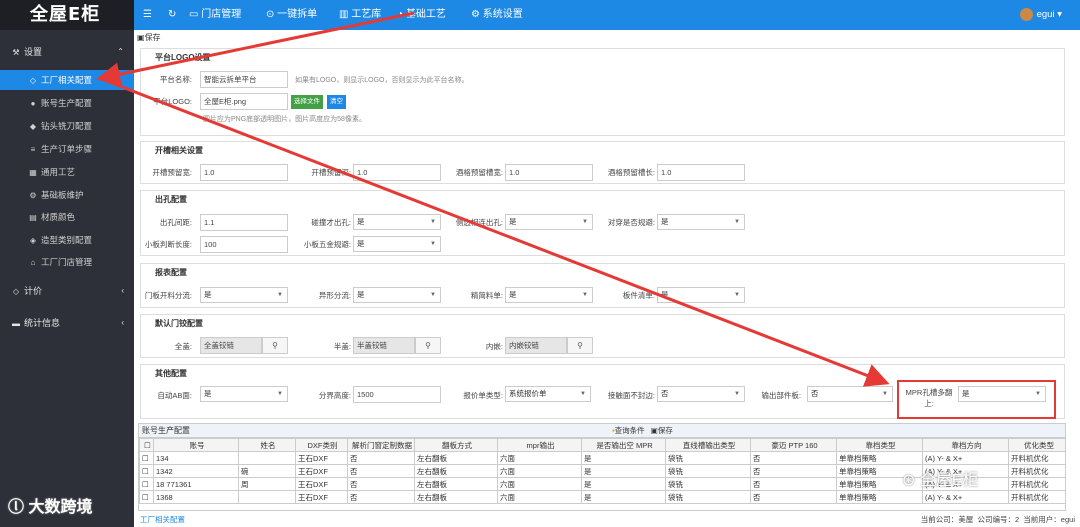 This screenshot has width=1080, height=527. What do you see at coordinates (1040, 15) in the screenshot?
I see `user-menu: egui ▾` at bounding box center [1040, 15].